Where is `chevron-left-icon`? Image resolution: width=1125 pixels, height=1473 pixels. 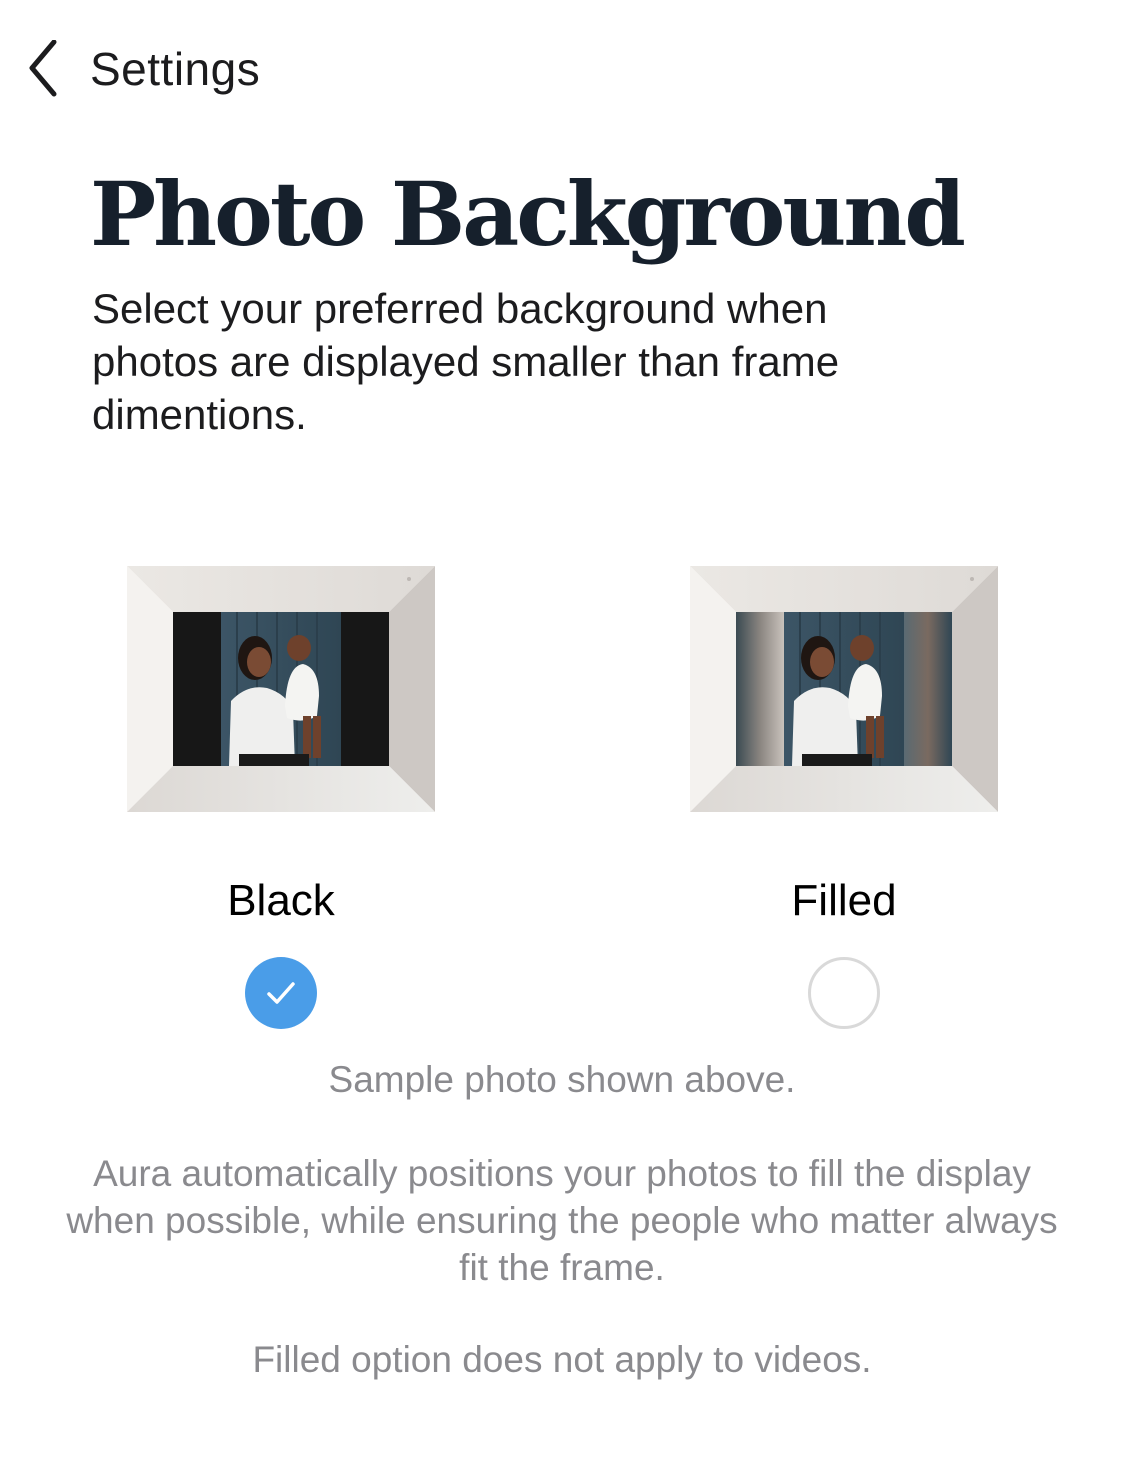 chevron-left-icon is located at coordinates (43, 68).